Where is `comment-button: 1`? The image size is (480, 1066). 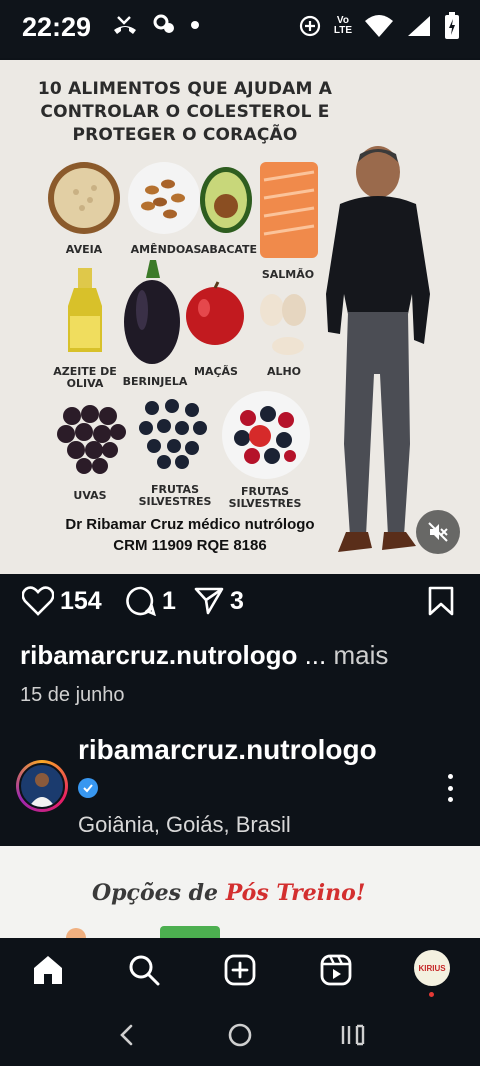
comment-button: 1 is located at coordinates (151, 601).